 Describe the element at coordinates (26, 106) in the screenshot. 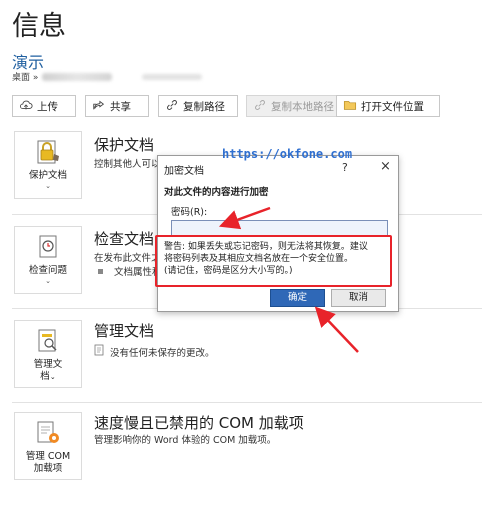

I see `cloud-upload-icon` at that location.